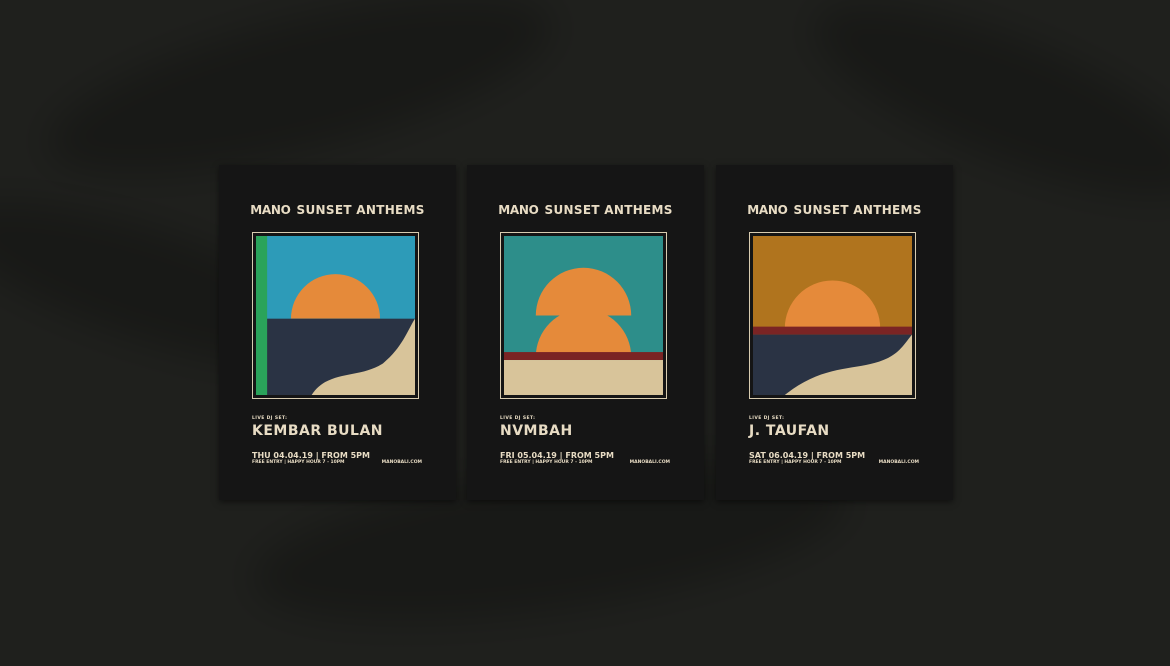 The width and height of the screenshot is (1170, 666). Describe the element at coordinates (311, 455) in the screenshot. I see `event-date: THU 04.04.19 | FROM 5PM` at that location.